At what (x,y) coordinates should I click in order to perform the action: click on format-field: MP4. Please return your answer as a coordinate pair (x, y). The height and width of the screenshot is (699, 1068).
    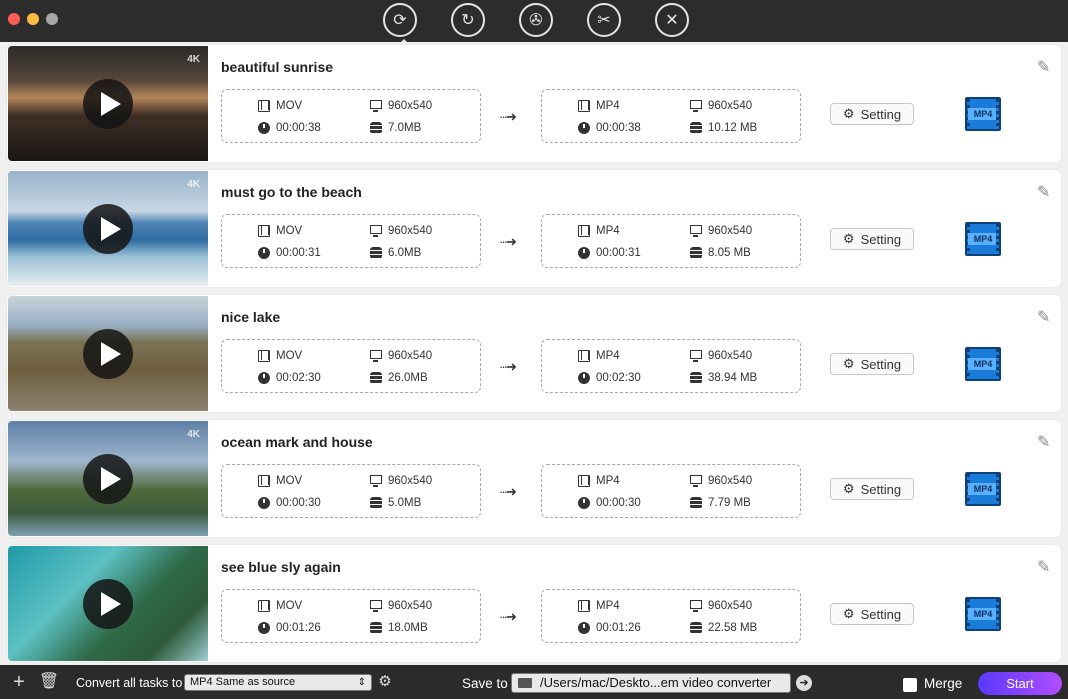
    Looking at the image, I should click on (599, 231).